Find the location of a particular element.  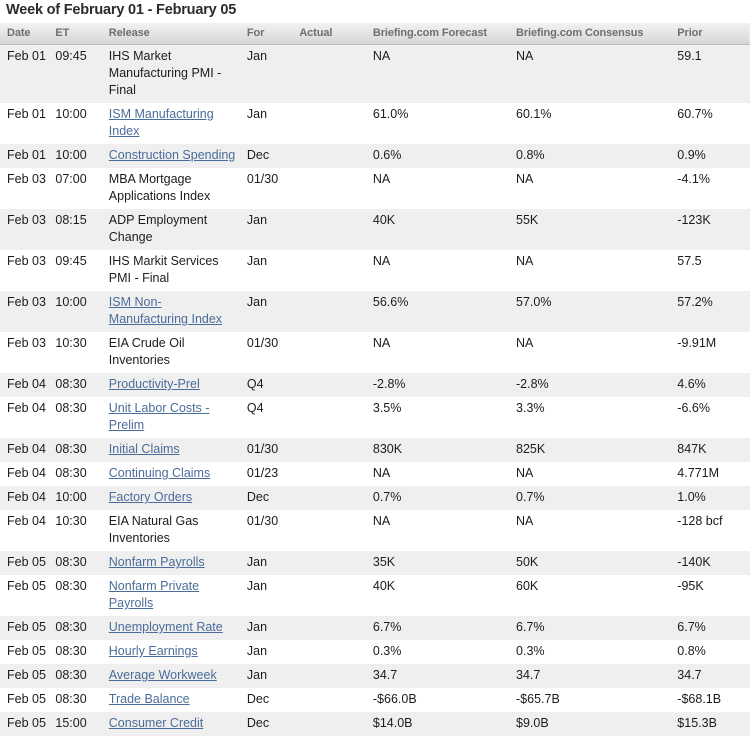

column-header-consensus: Briefing.com Consensus is located at coordinates (589, 34).